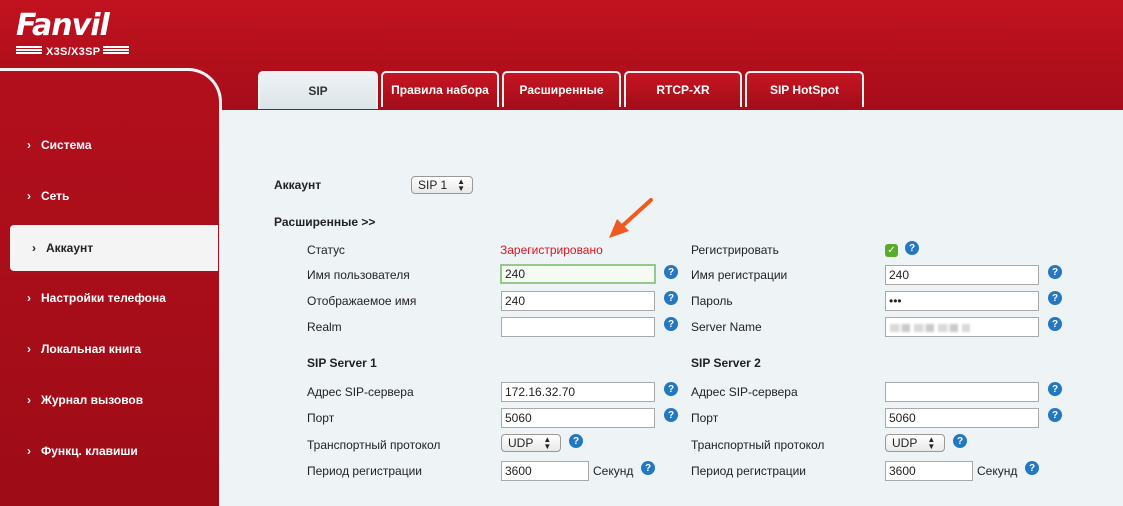 The image size is (1123, 506). I want to click on server2-period-label: Период регистрации, so click(748, 471).